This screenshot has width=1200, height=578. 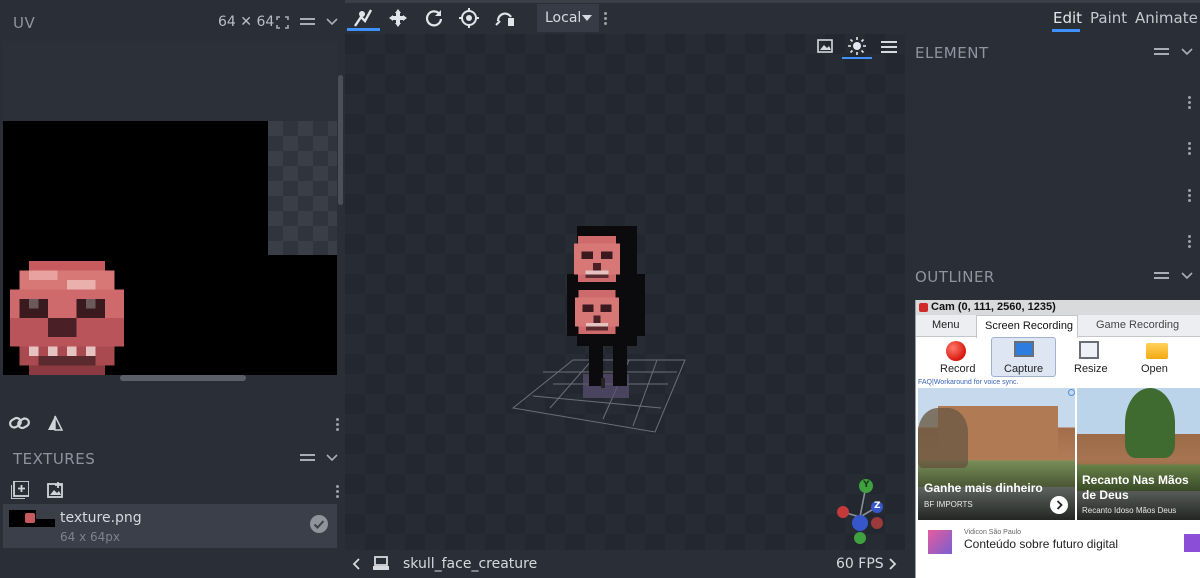 What do you see at coordinates (956, 351) in the screenshot?
I see `record-icon` at bounding box center [956, 351].